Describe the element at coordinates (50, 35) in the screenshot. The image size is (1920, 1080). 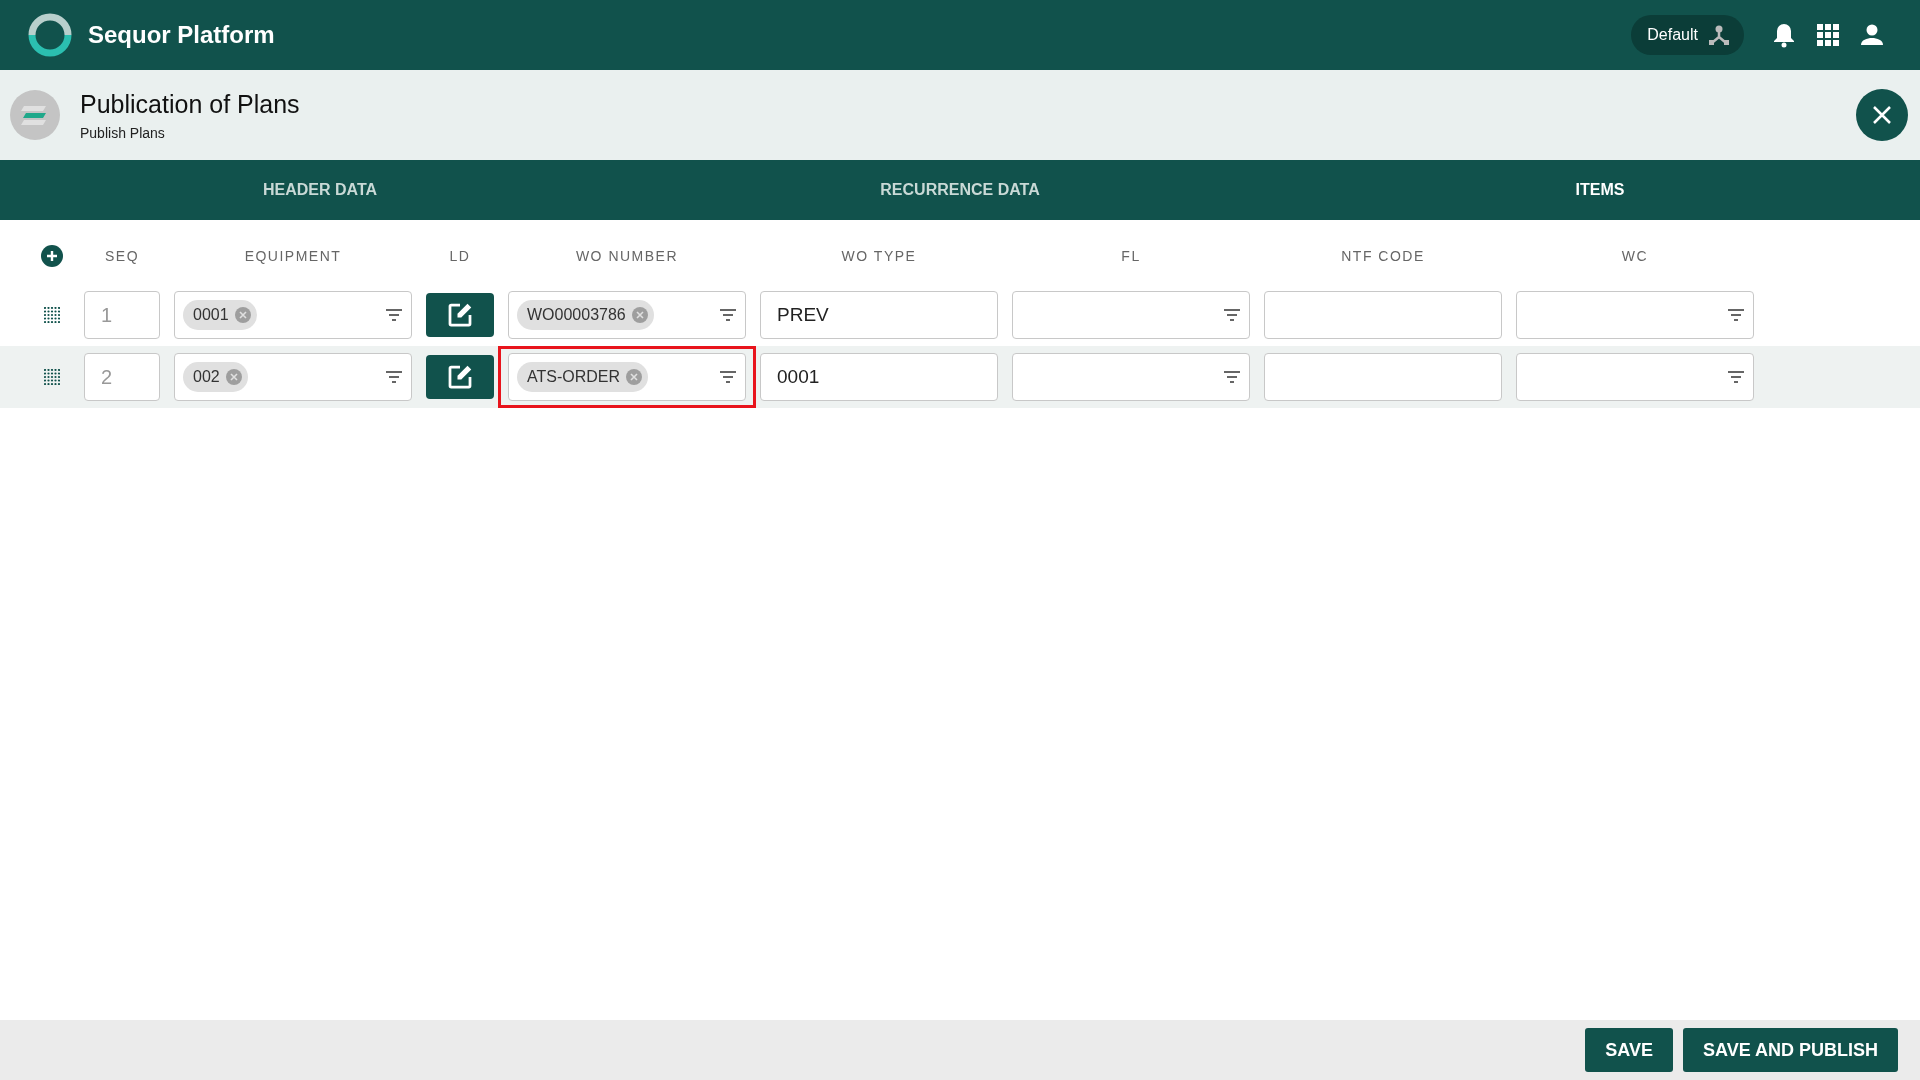
I see `logo-icon` at that location.